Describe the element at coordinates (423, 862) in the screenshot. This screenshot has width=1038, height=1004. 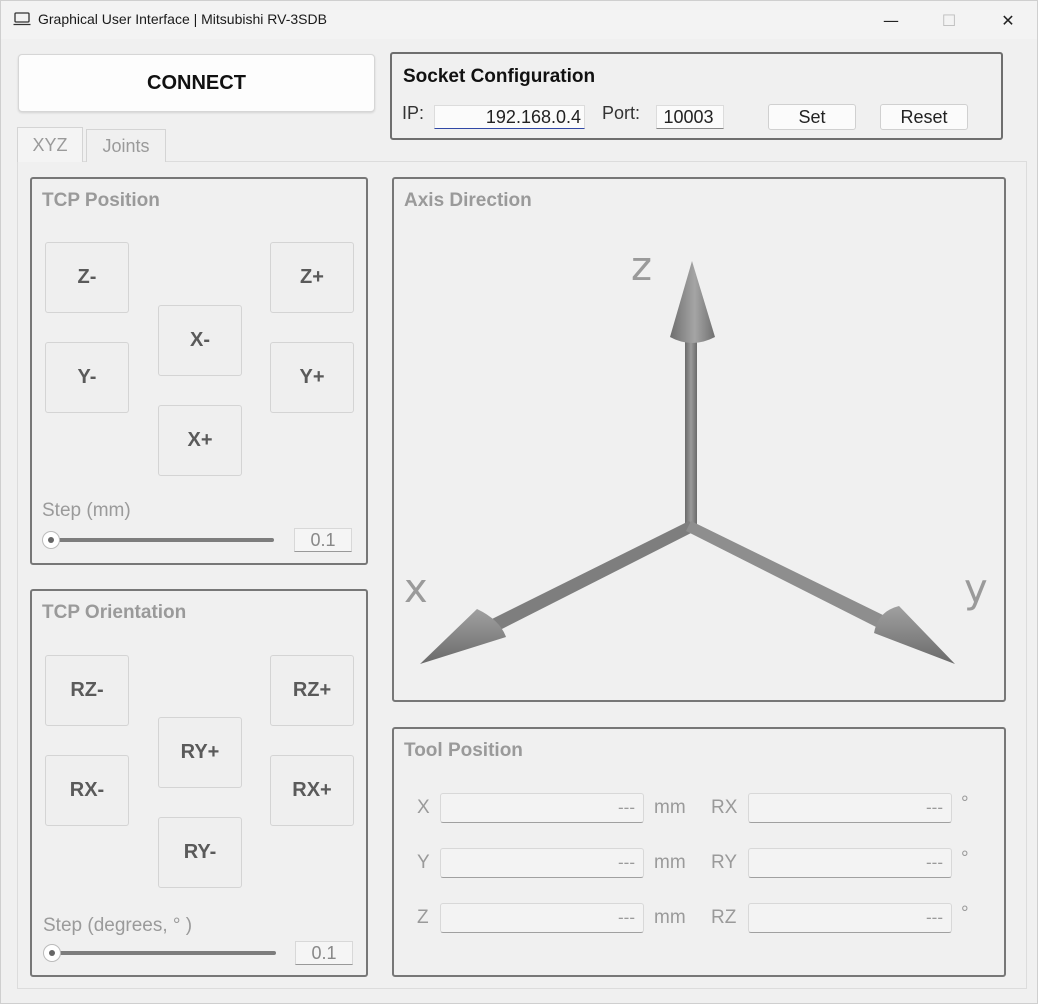
I see `tool-y-label: Y` at that location.